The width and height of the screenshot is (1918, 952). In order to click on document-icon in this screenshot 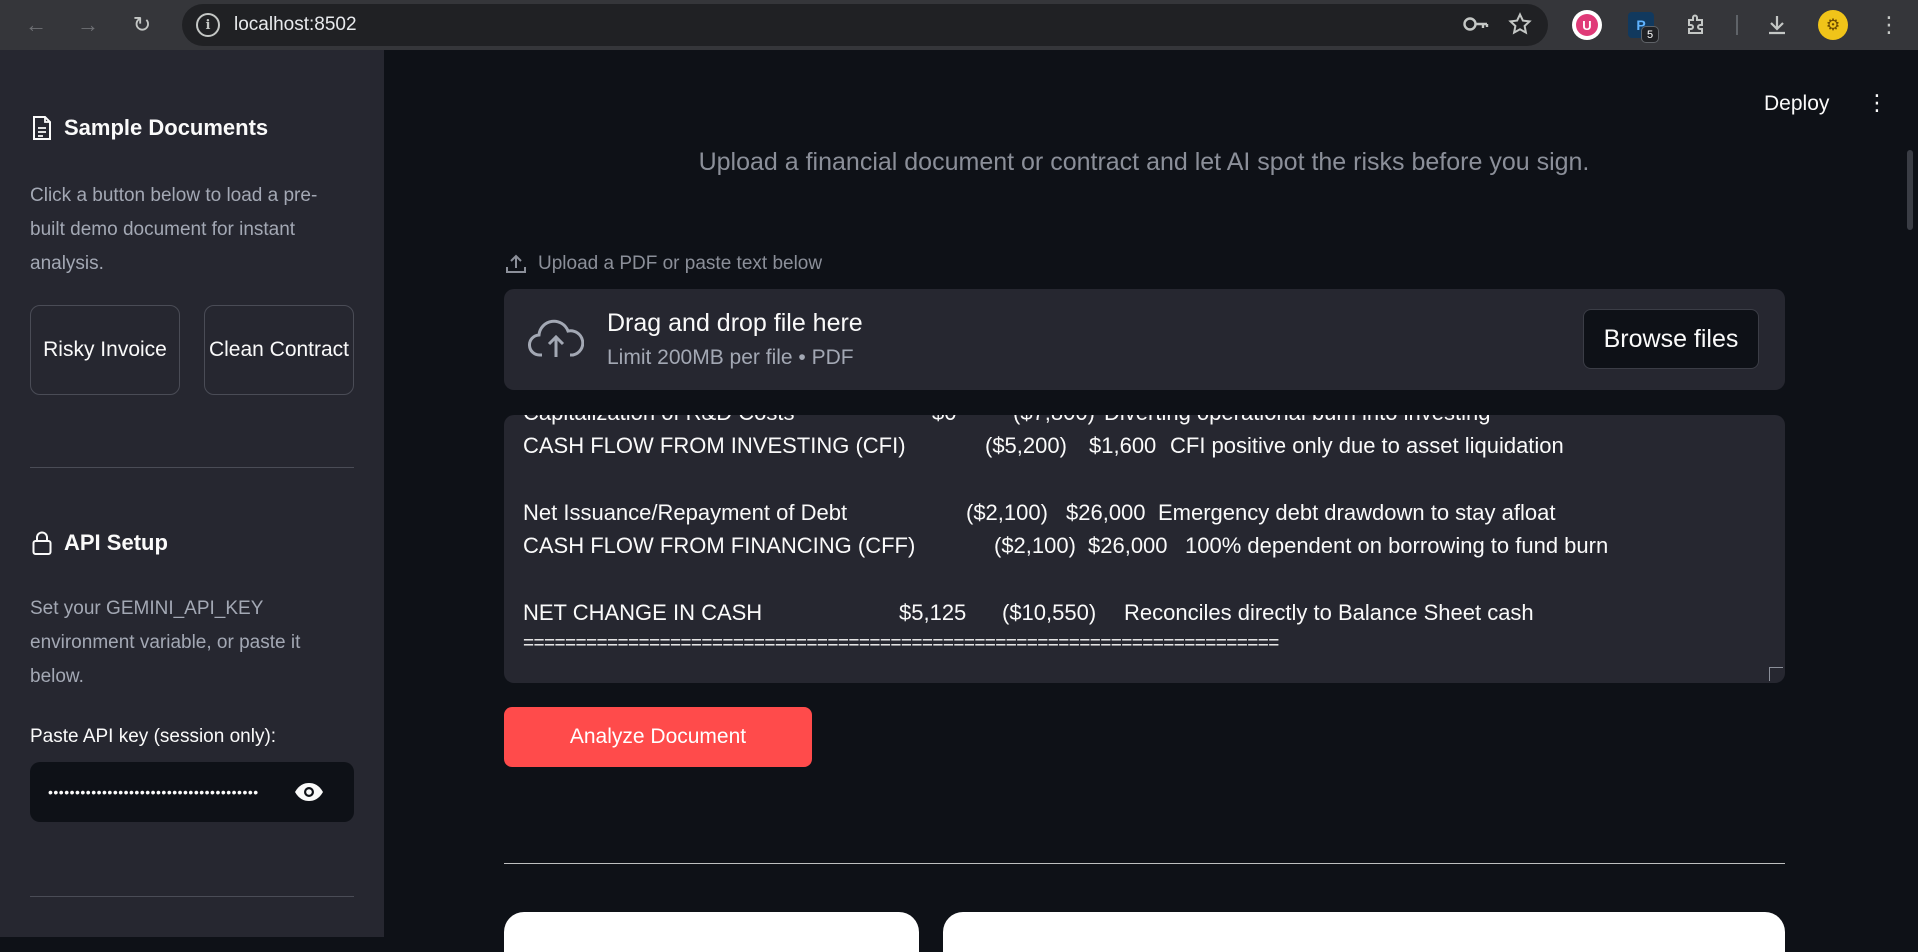, I will do `click(42, 128)`.